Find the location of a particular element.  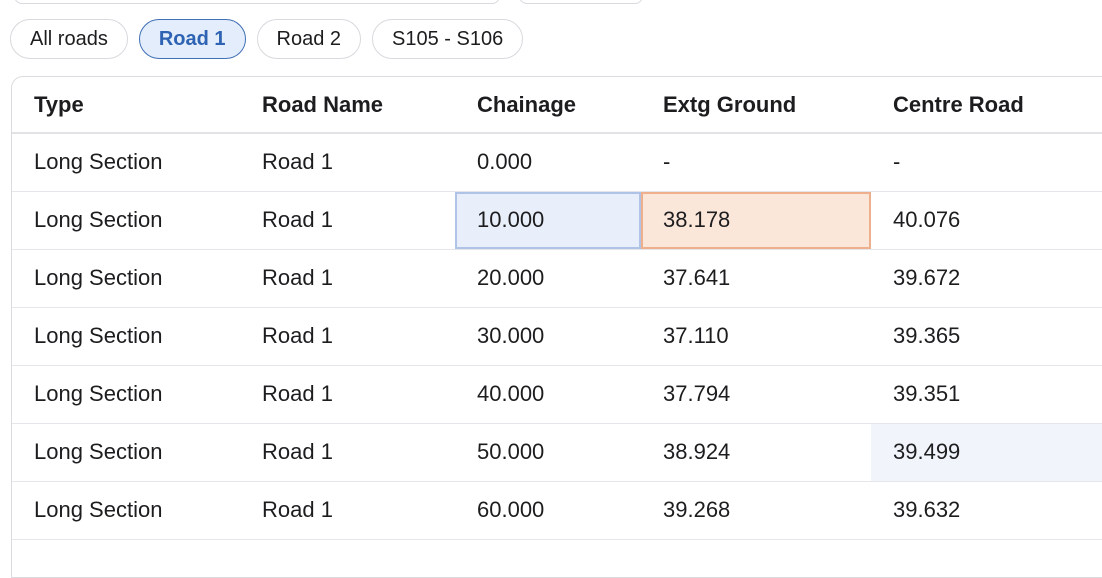

cell-chainage: 30.000 is located at coordinates (548, 336).